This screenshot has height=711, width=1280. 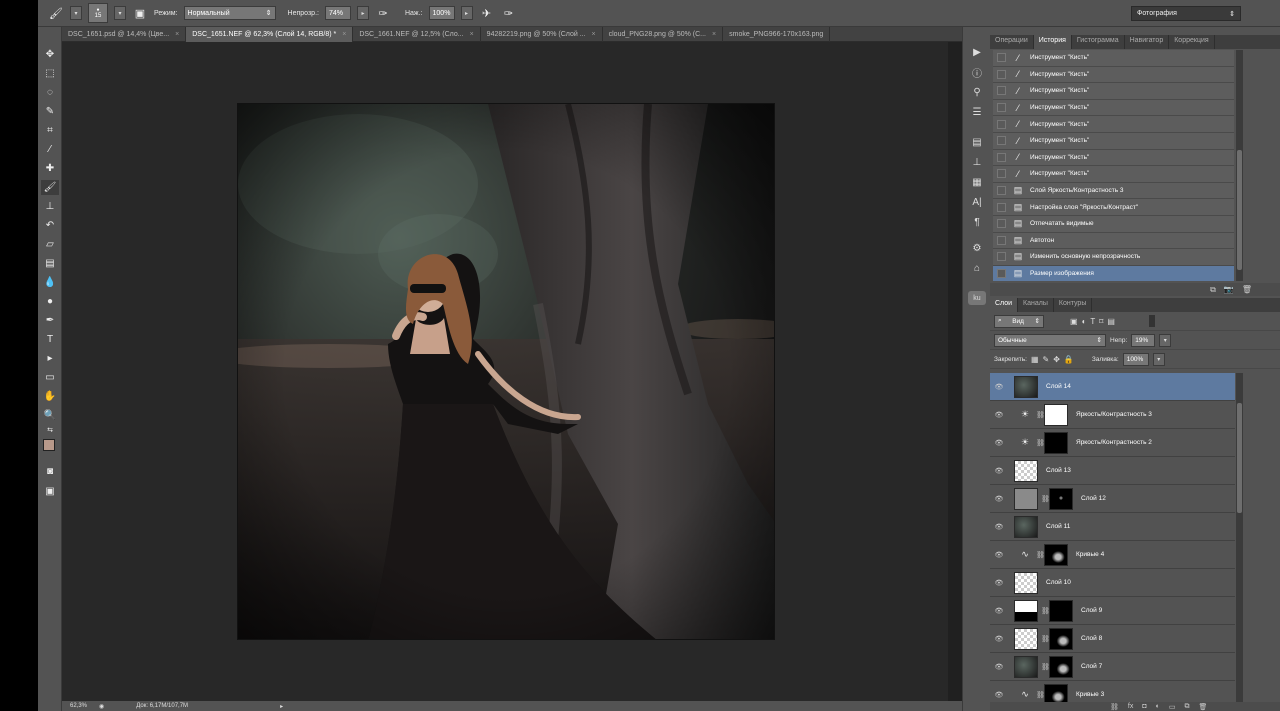 What do you see at coordinates (1151, 321) in the screenshot?
I see `filter-toggle` at bounding box center [1151, 321].